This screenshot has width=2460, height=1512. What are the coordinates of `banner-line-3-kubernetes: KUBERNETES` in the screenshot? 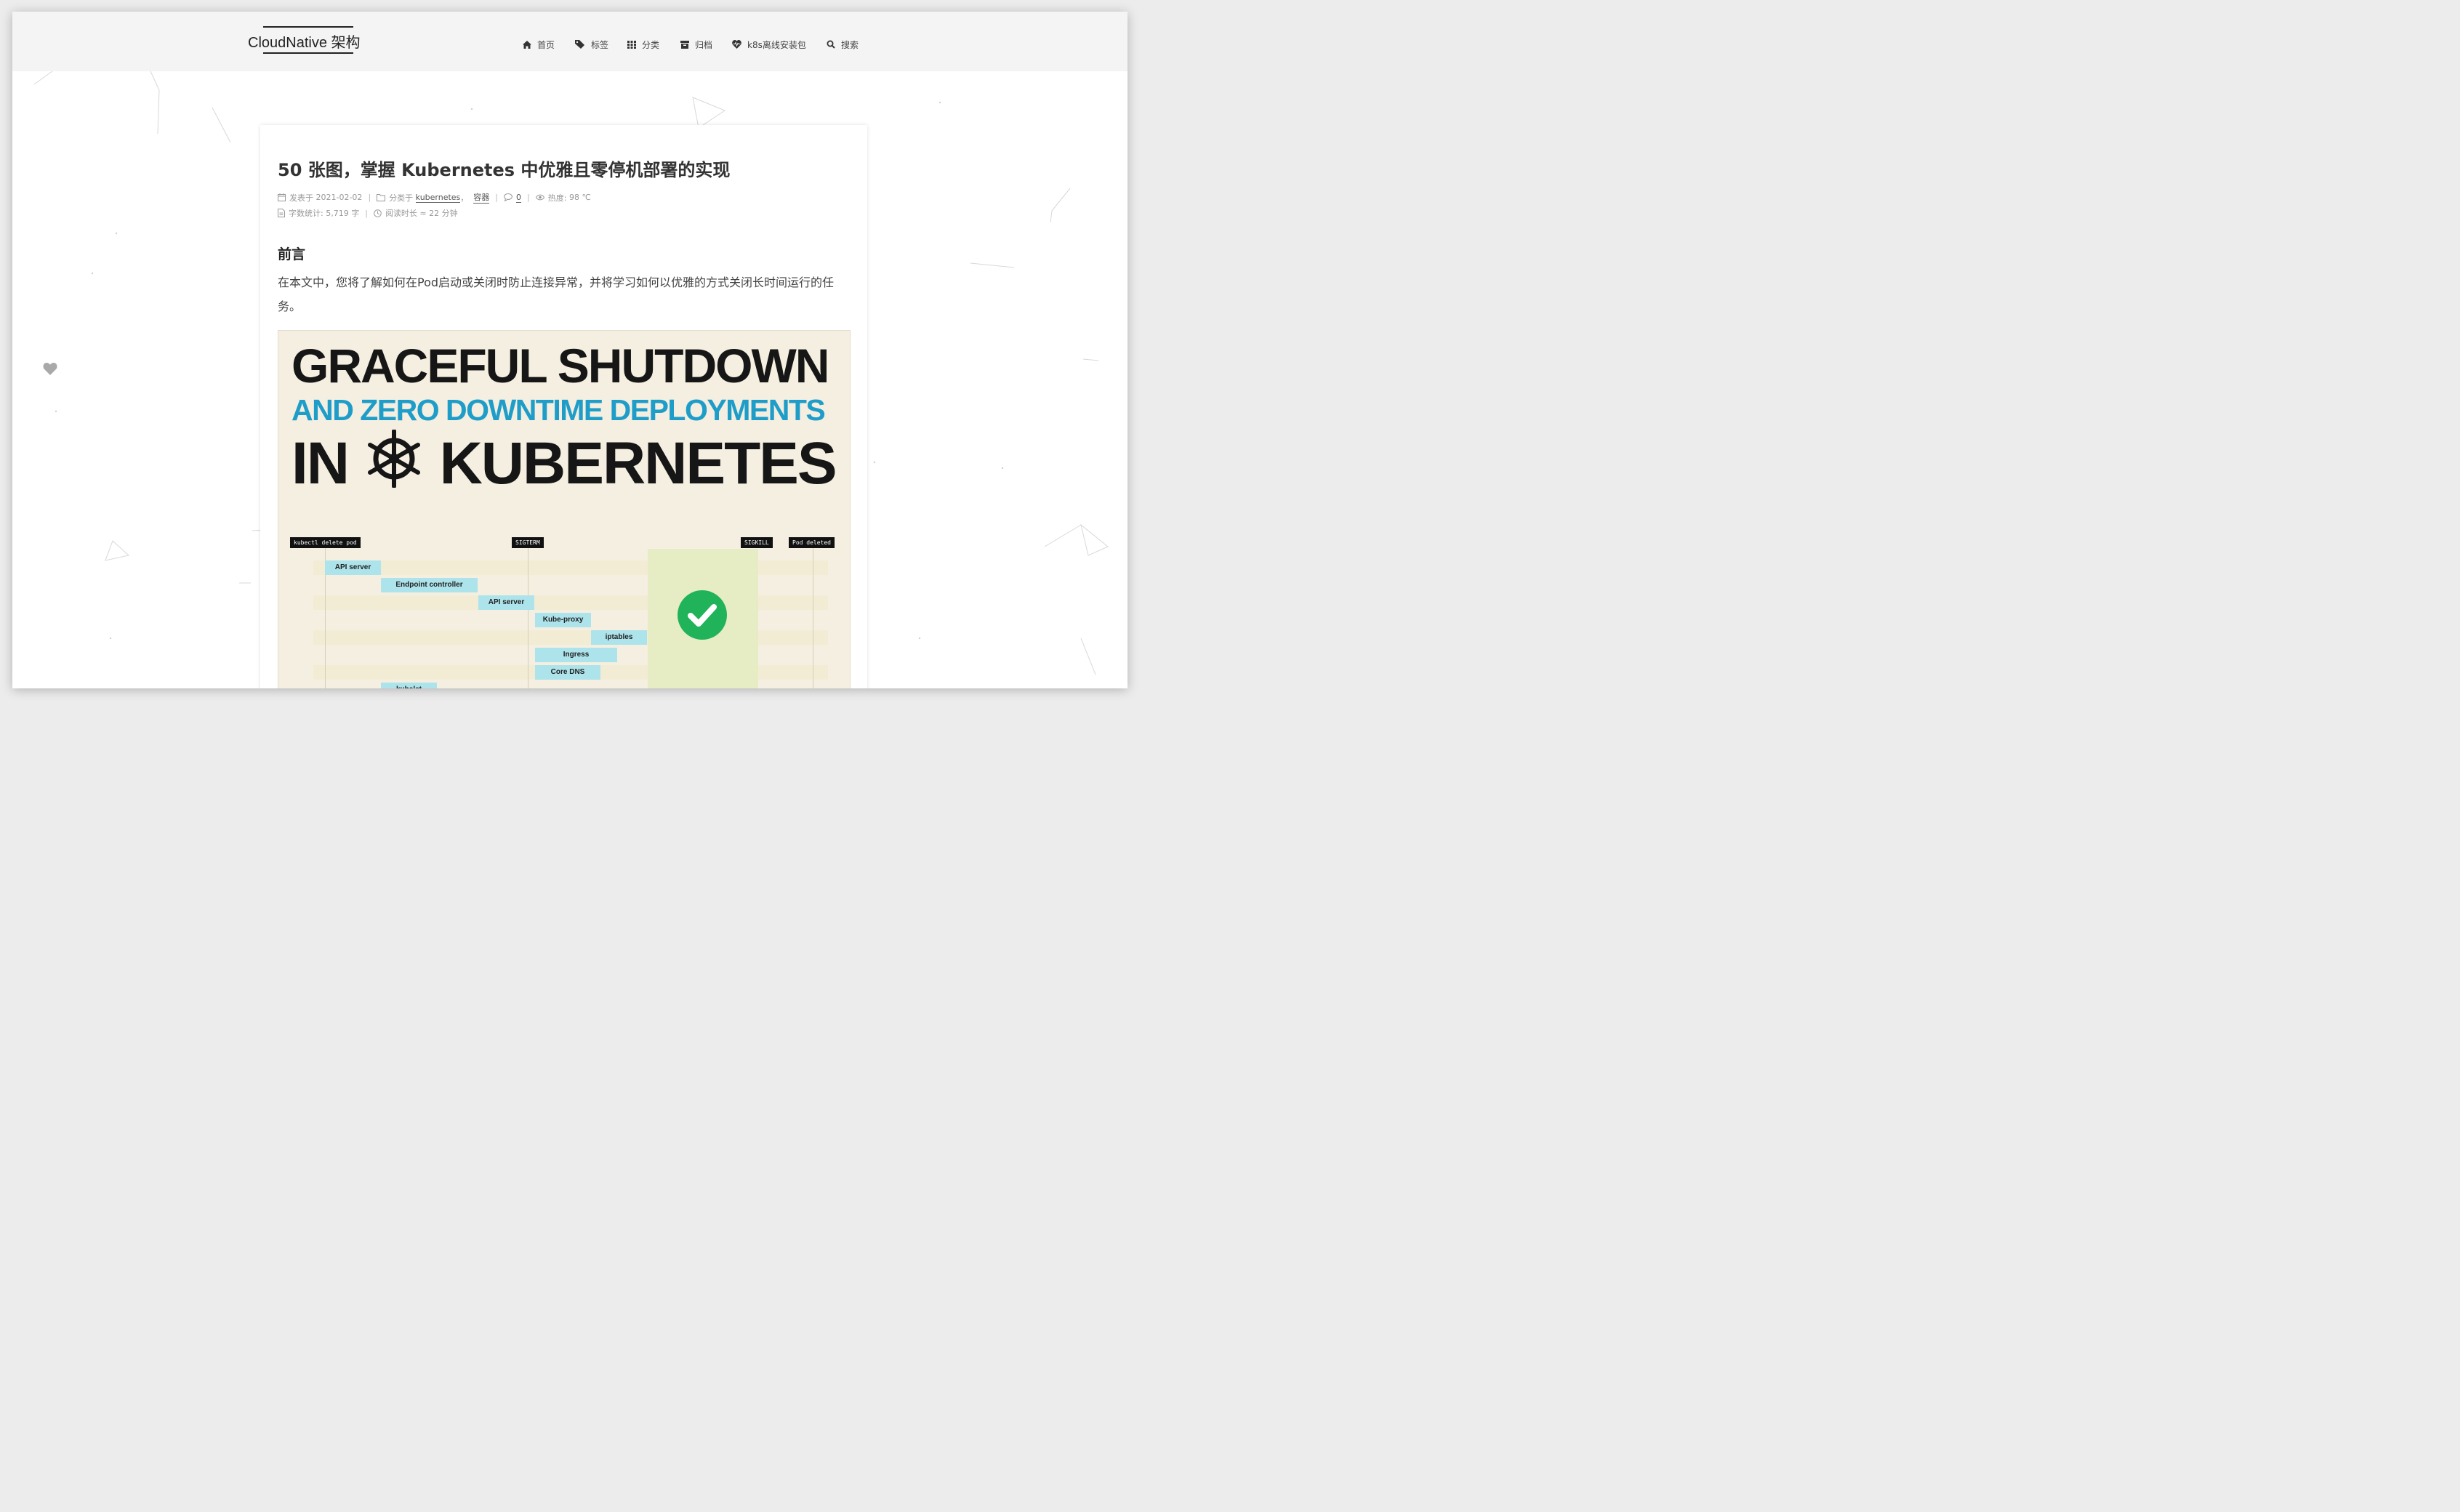 It's located at (638, 463).